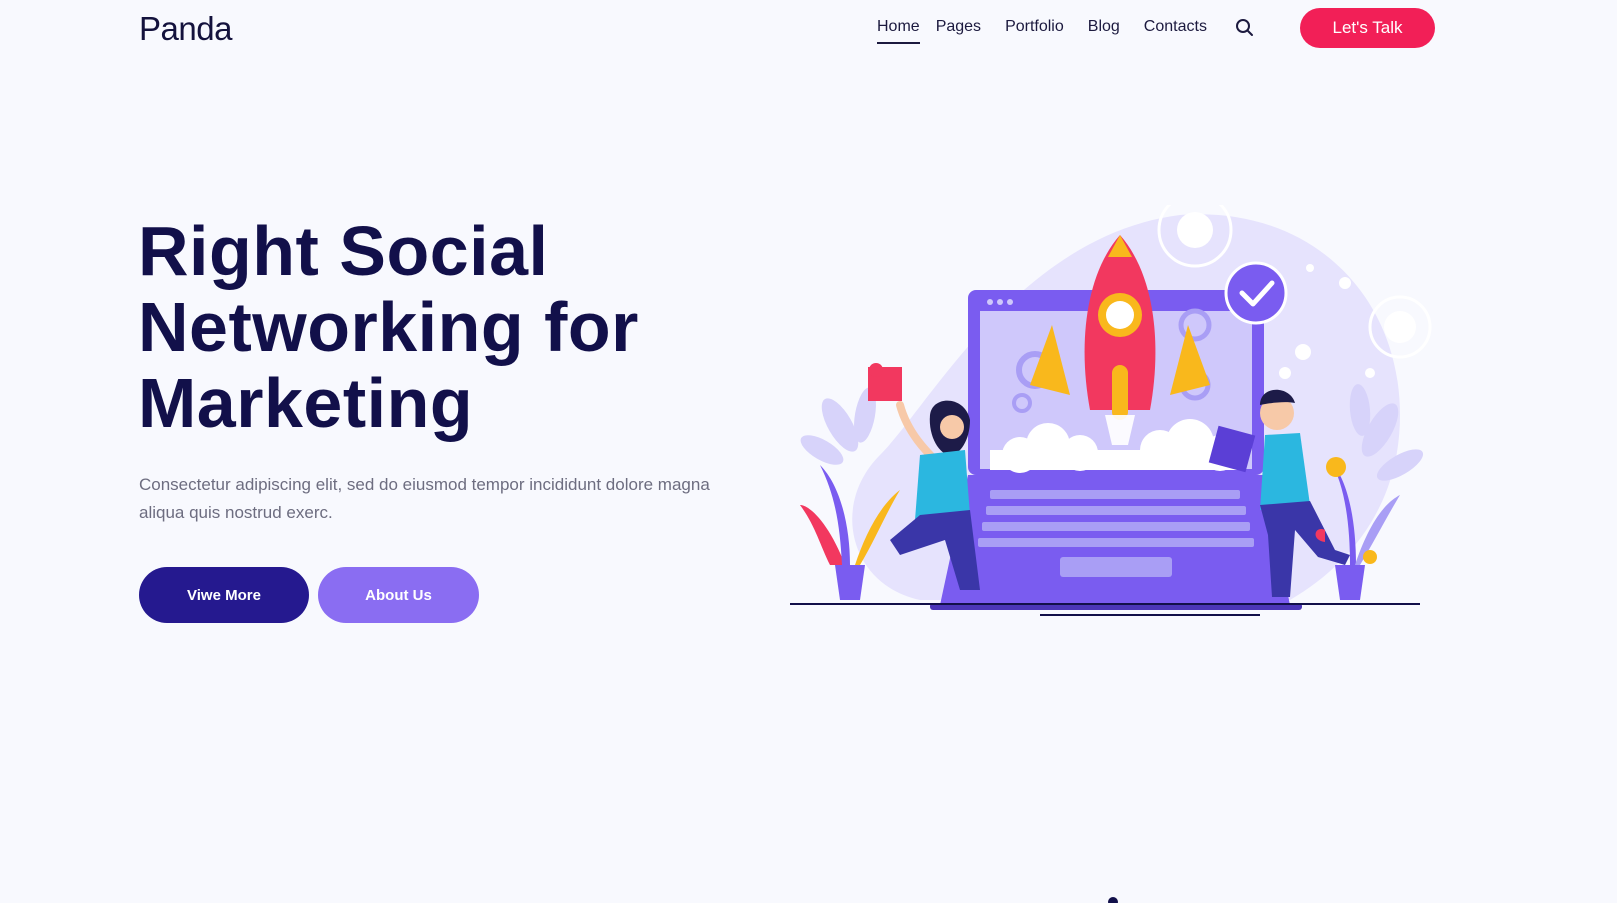 The image size is (1617, 903). I want to click on hero-title: Right Social Networking for Marketing, so click(458, 327).